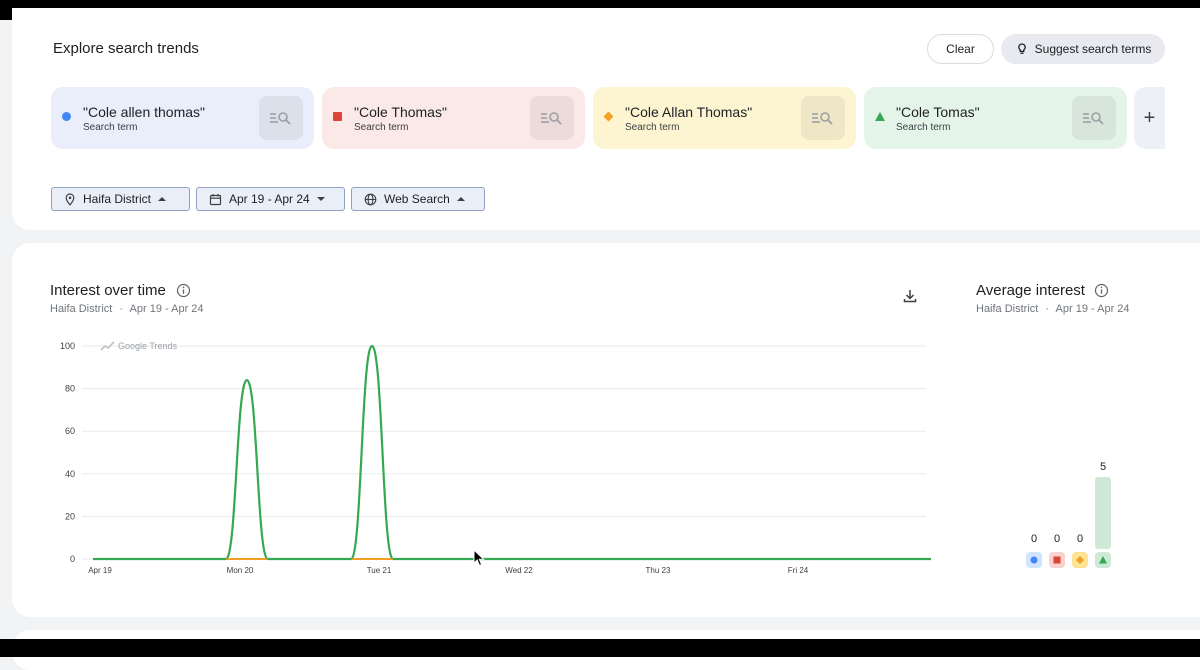  What do you see at coordinates (1103, 513) in the screenshot?
I see `average-bar` at bounding box center [1103, 513].